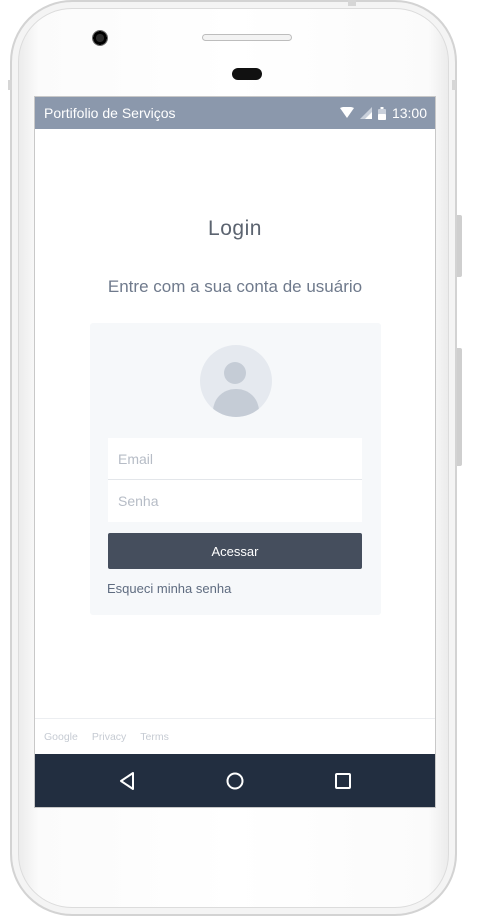  What do you see at coordinates (100, 38) in the screenshot?
I see `front-camera` at bounding box center [100, 38].